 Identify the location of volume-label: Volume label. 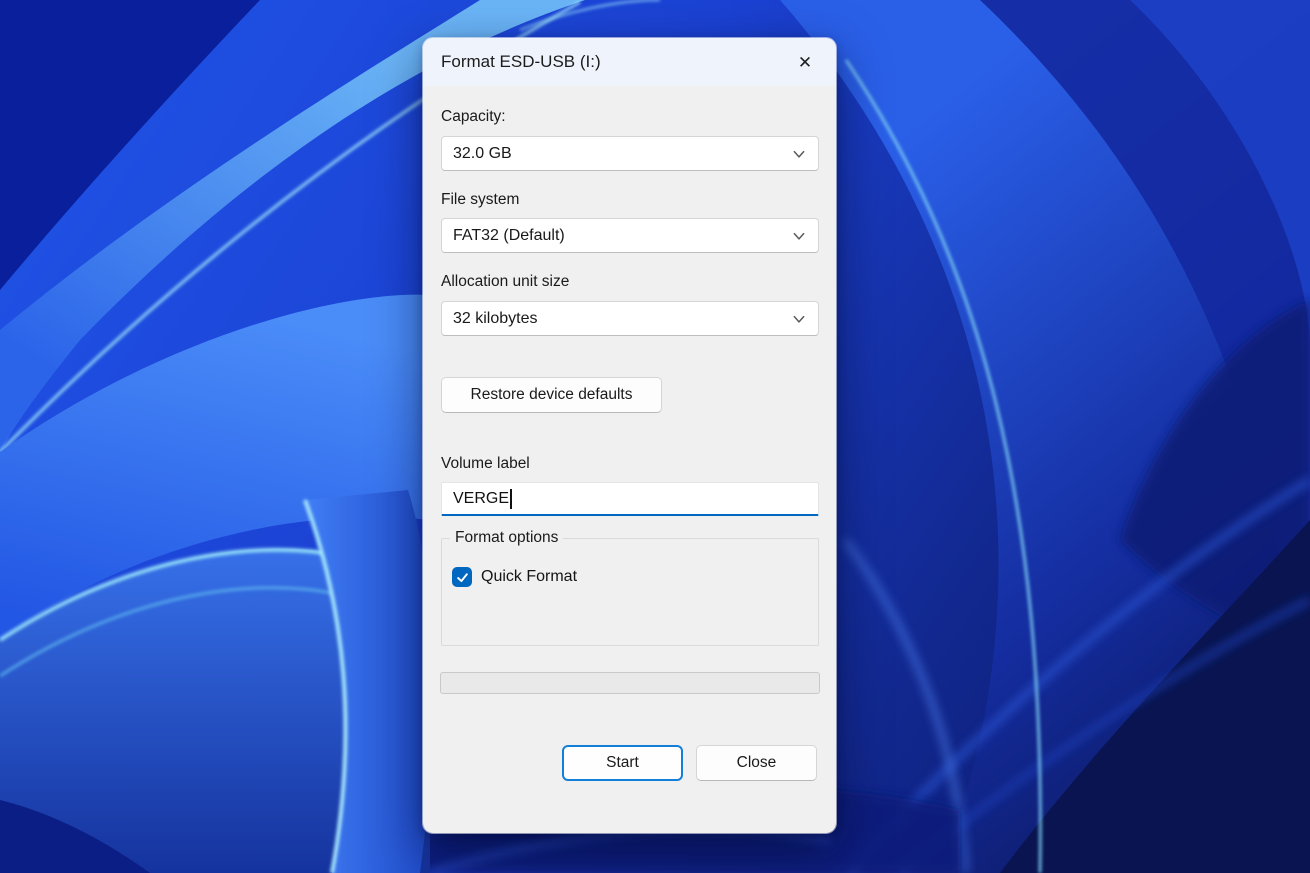
(485, 463).